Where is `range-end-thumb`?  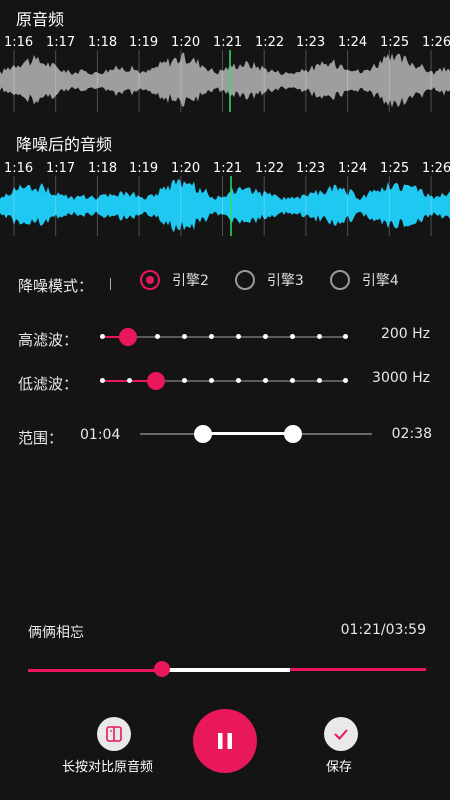
range-end-thumb is located at coordinates (293, 434).